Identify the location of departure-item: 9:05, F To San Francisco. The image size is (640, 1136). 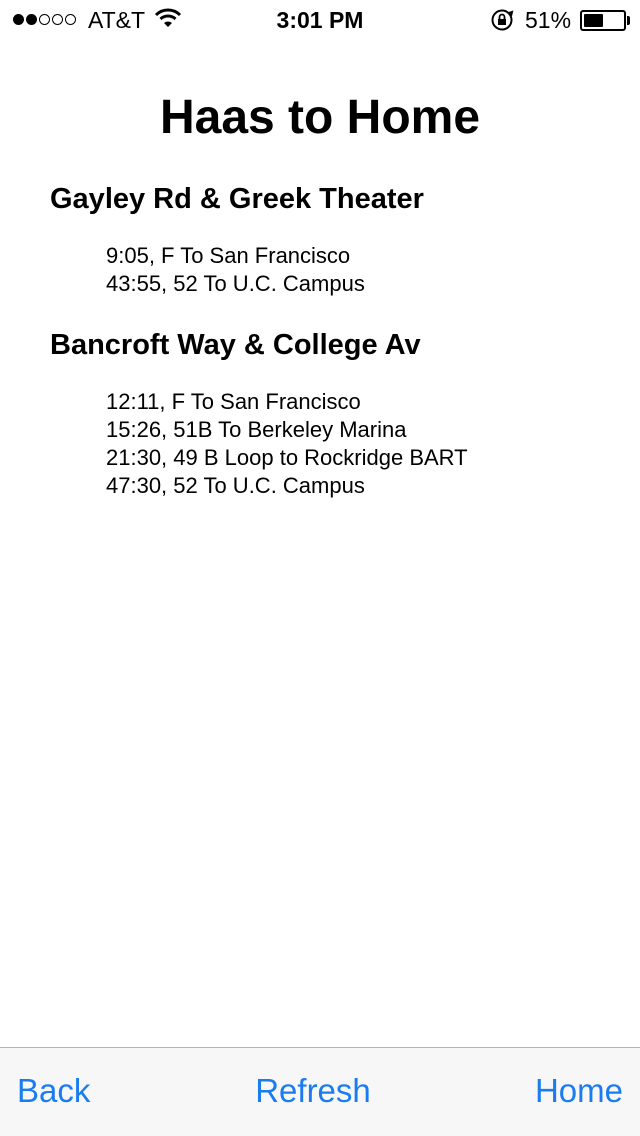
(228, 255).